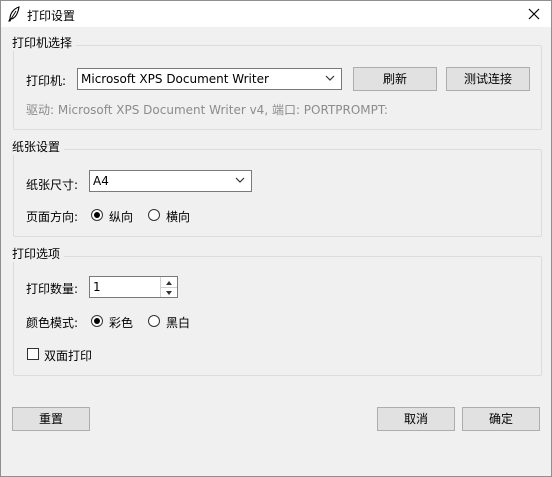  I want to click on triangle-down-icon, so click(169, 293).